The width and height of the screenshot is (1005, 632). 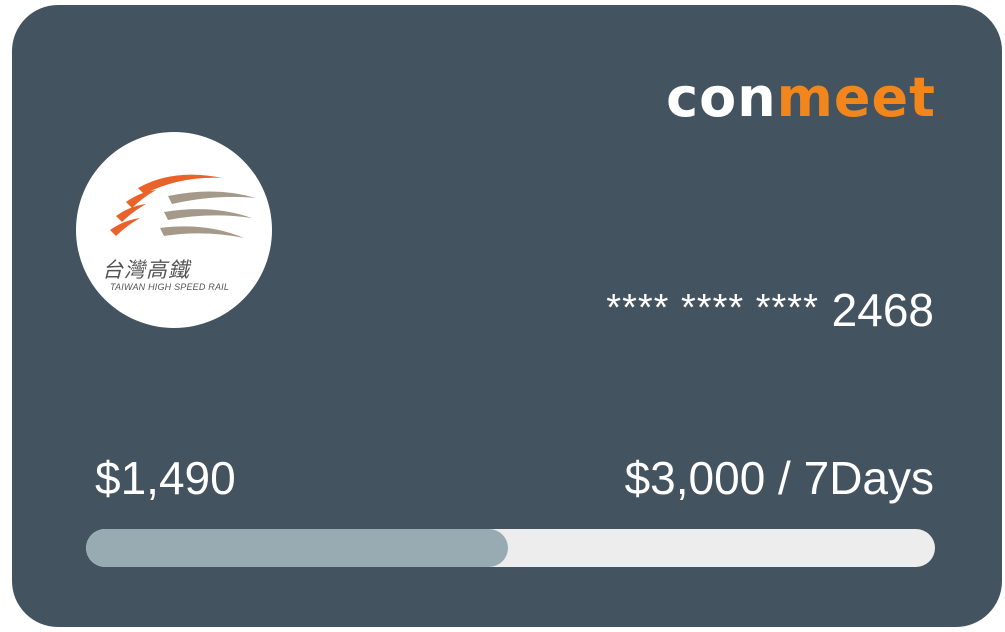 I want to click on issuer-name-en: TAIWAN HIGH SPEED RAIL, so click(x=170, y=287).